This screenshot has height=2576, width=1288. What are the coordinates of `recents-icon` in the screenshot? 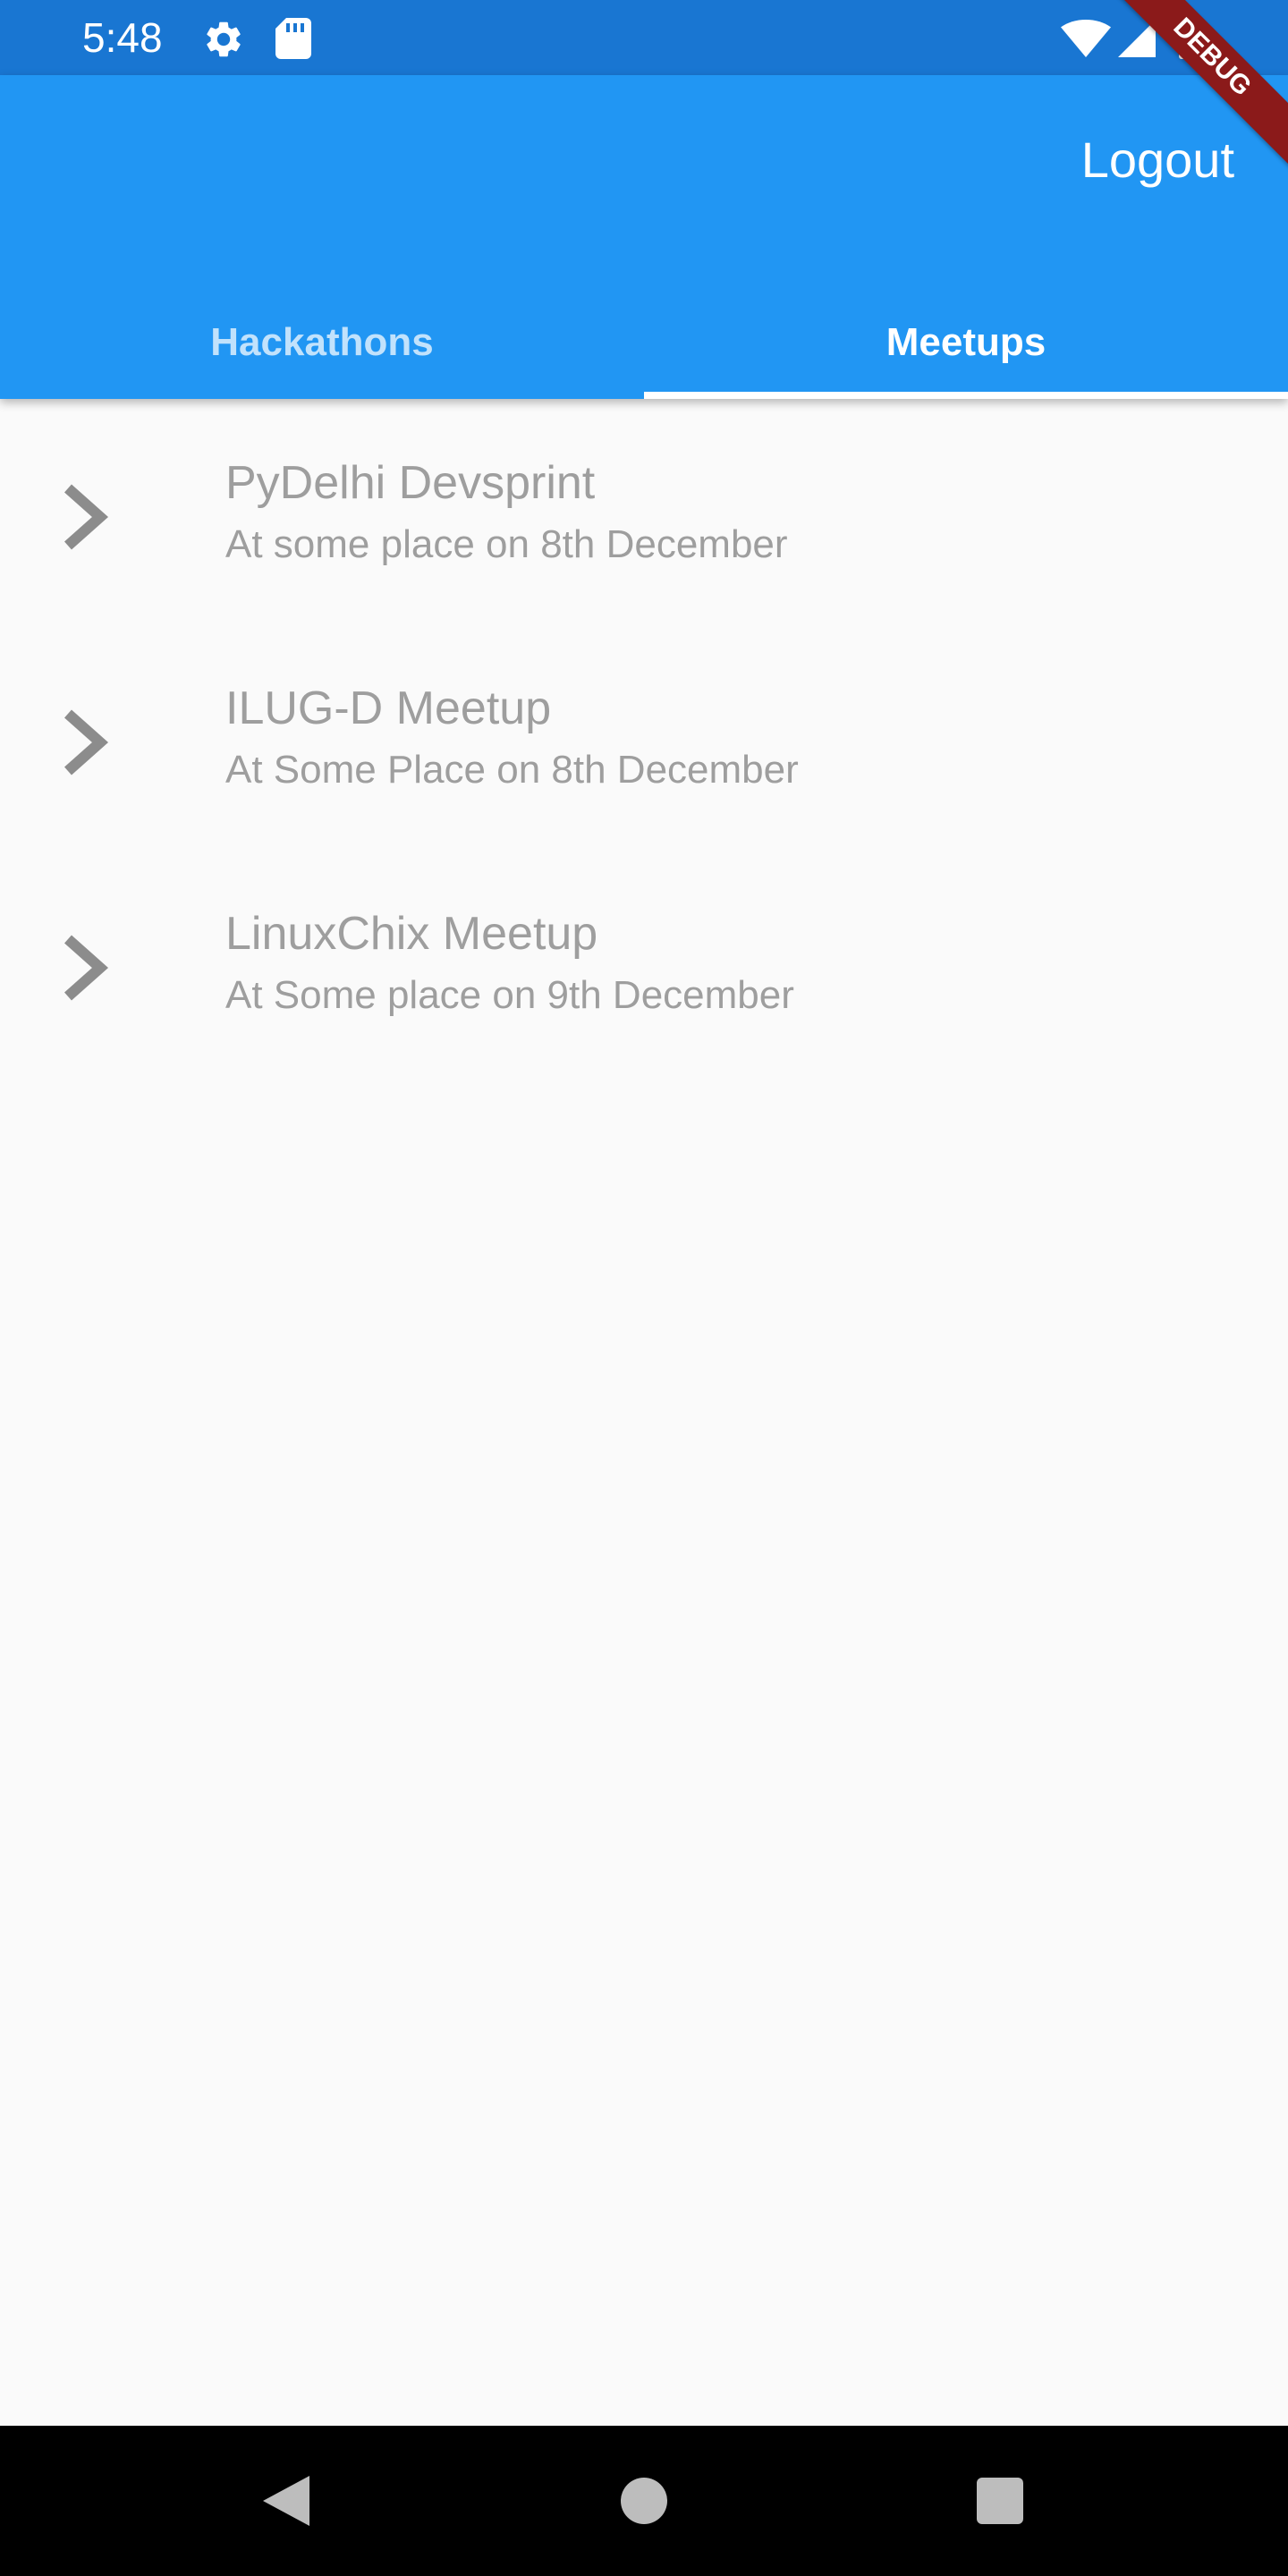 It's located at (1000, 2501).